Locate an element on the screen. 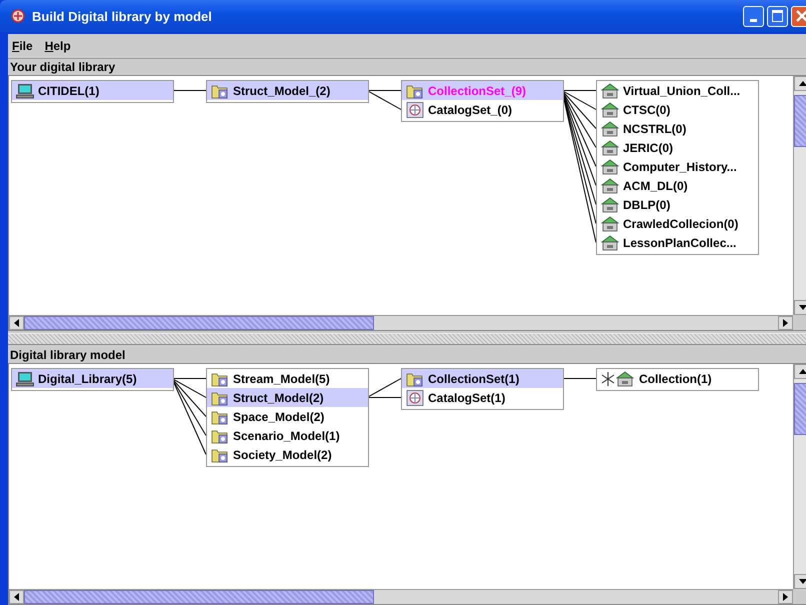 This screenshot has width=806, height=605. node-item: Scenario_Model(1) is located at coordinates (287, 435).